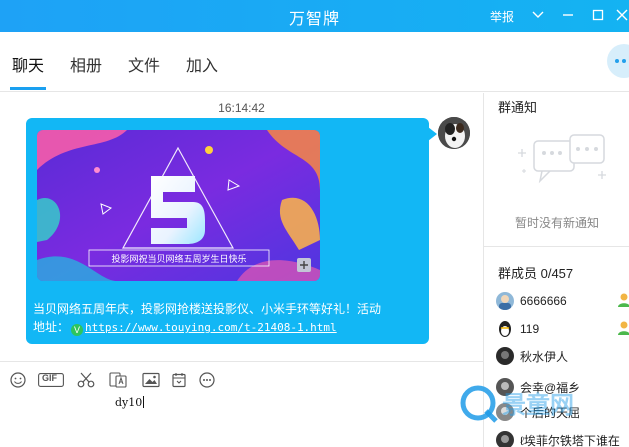  I want to click on maximize-icon, so click(598, 15).